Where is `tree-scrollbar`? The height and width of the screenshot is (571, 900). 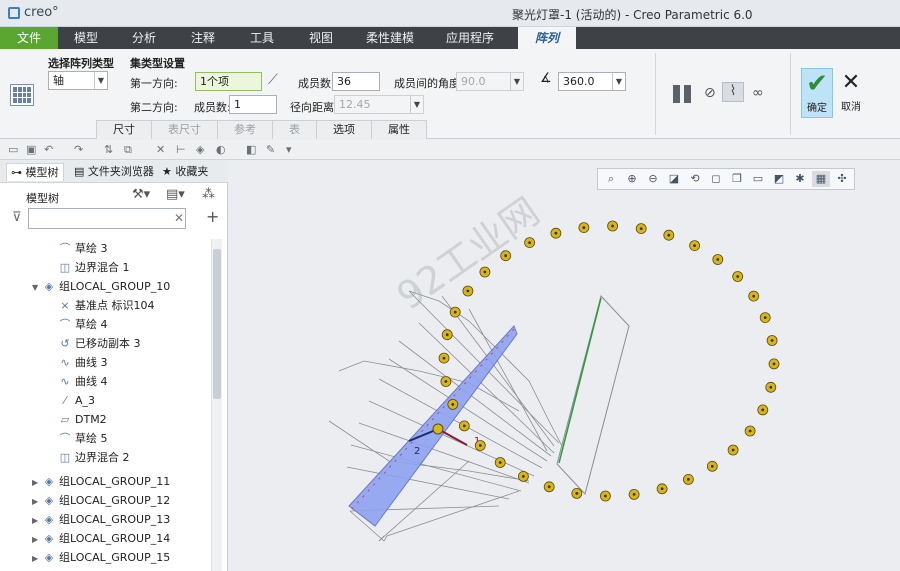
tree-scrollbar is located at coordinates (216, 405).